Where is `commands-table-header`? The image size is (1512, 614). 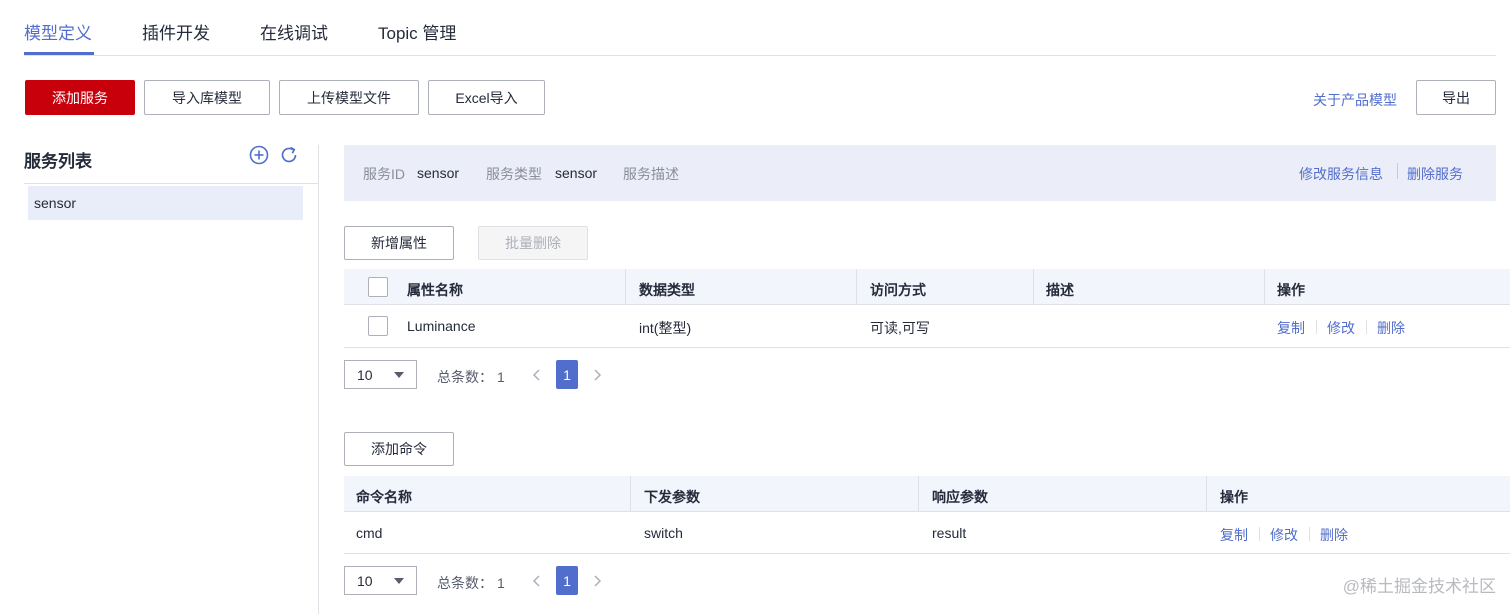
commands-table-header is located at coordinates (927, 494).